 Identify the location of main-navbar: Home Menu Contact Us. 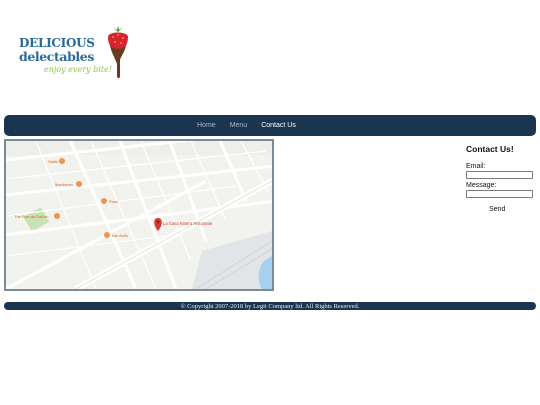
(270, 125).